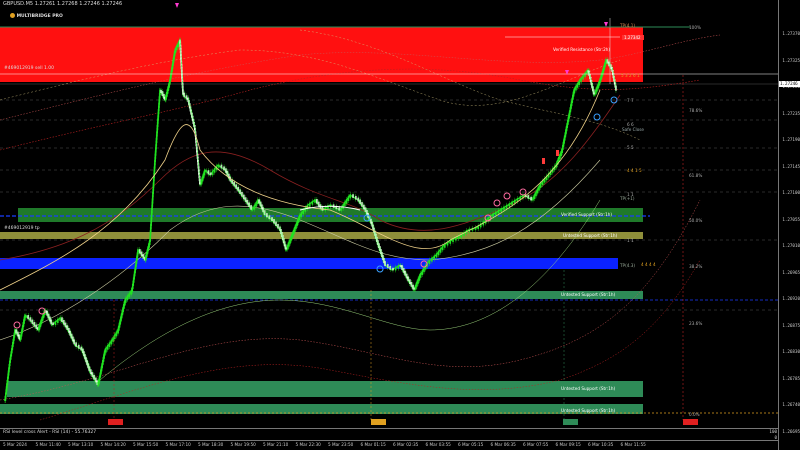 The image size is (800, 450). I want to click on digits-row-7: 1 1, so click(630, 194).